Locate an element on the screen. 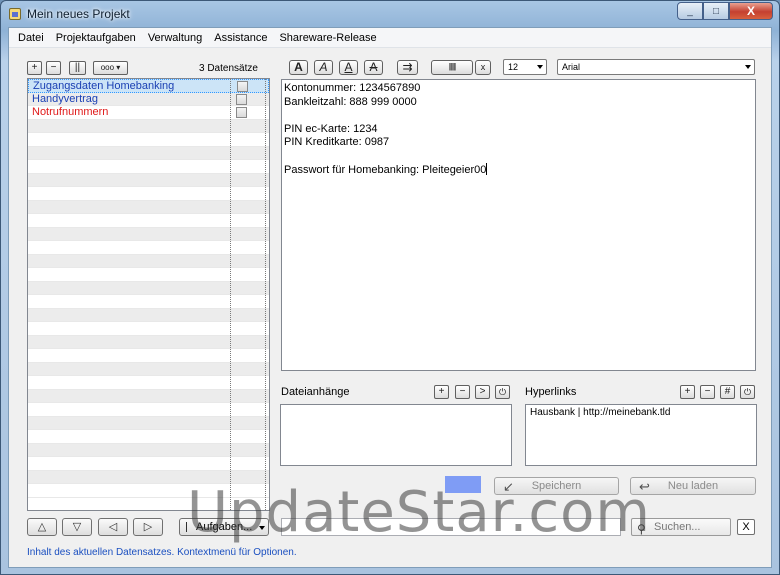 This screenshot has height=575, width=780. watermark: UpdateStar.com is located at coordinates (419, 512).